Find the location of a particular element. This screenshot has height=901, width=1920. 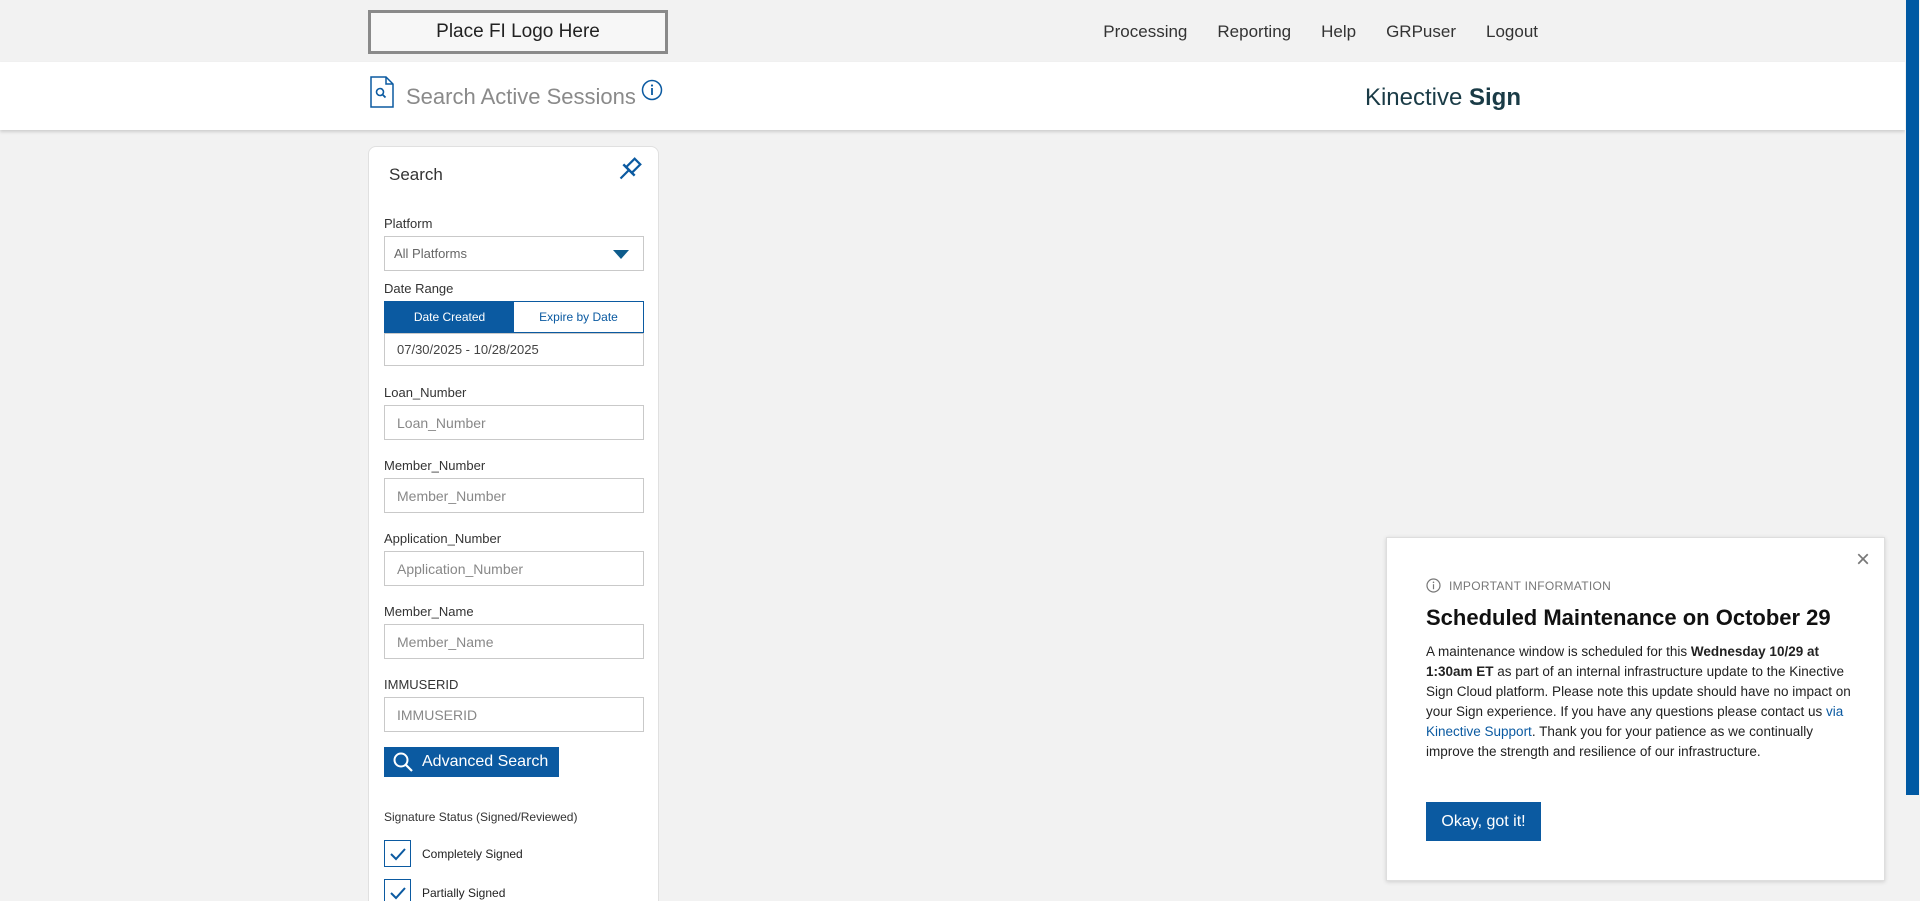

document-search-icon is located at coordinates (382, 92).